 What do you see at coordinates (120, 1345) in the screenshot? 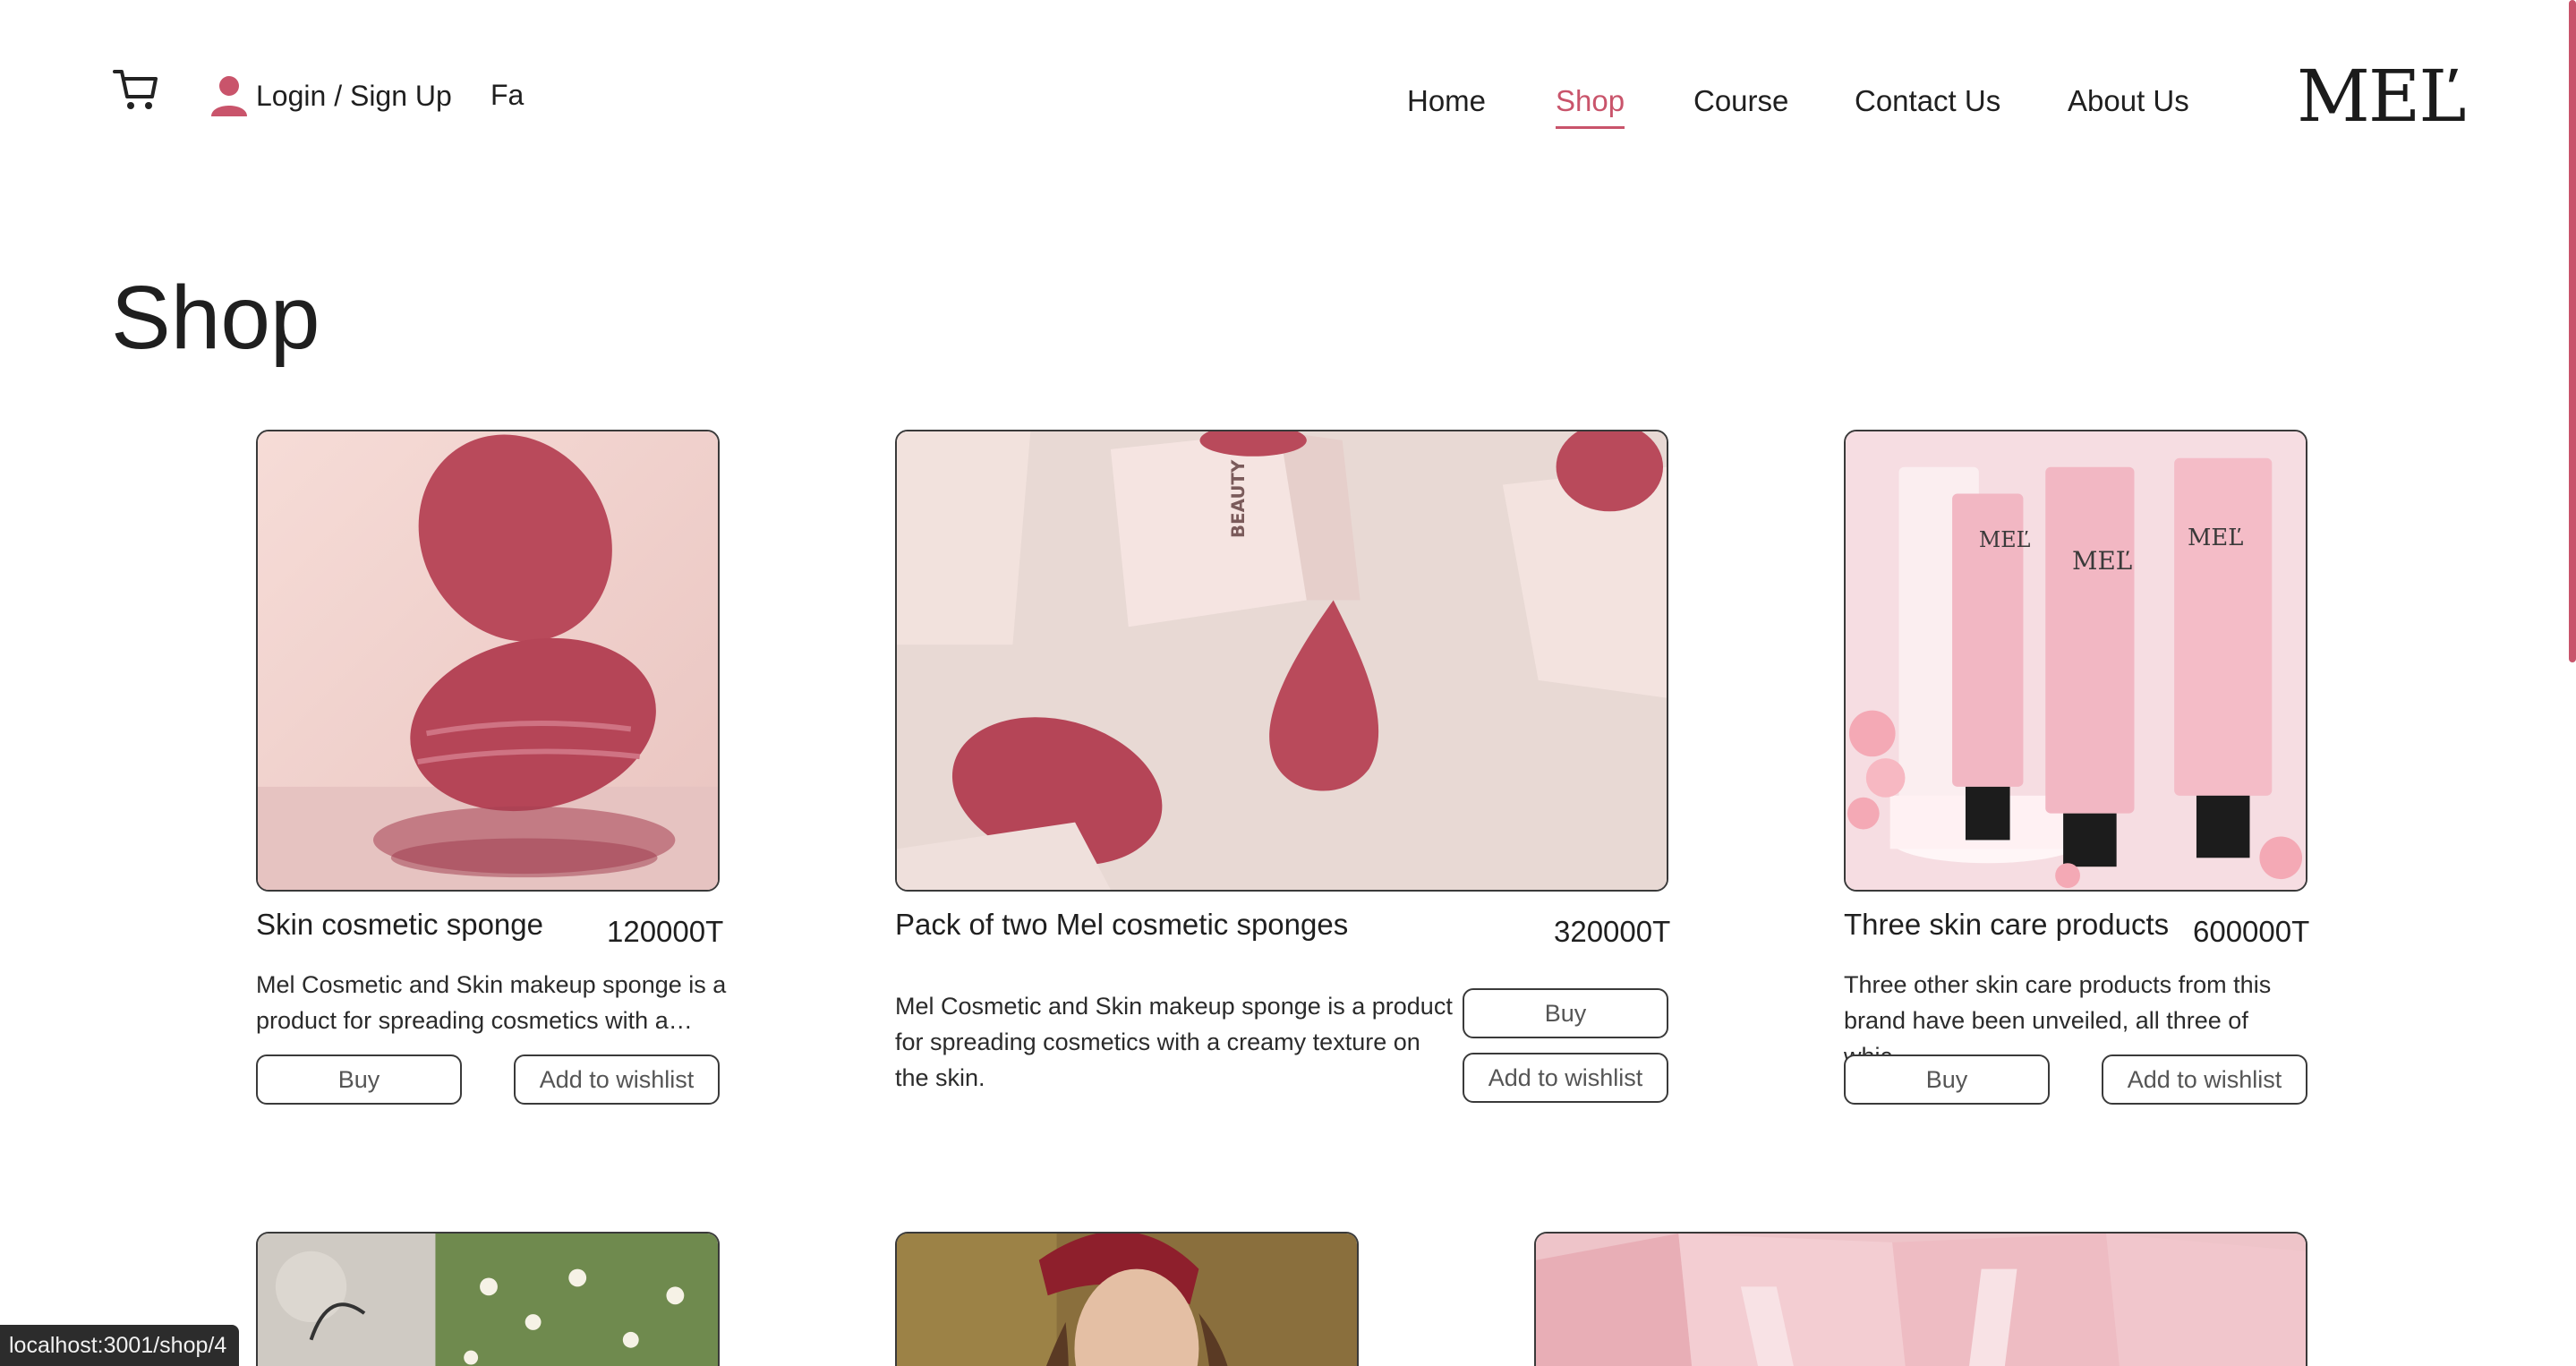
I see `status-bar-url: localhost:3001/shop/4` at bounding box center [120, 1345].